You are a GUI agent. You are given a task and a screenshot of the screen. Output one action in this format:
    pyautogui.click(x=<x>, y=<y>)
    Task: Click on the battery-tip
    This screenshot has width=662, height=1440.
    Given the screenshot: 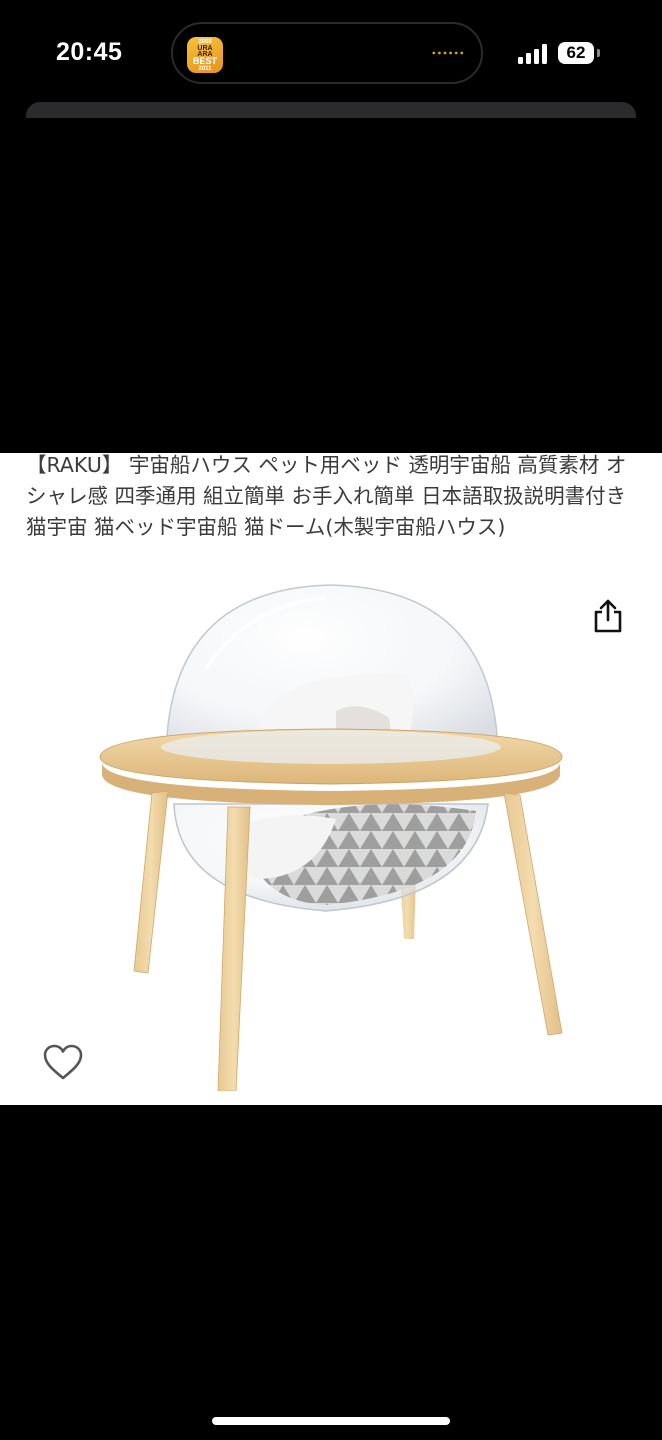 What is the action you would take?
    pyautogui.click(x=598, y=53)
    